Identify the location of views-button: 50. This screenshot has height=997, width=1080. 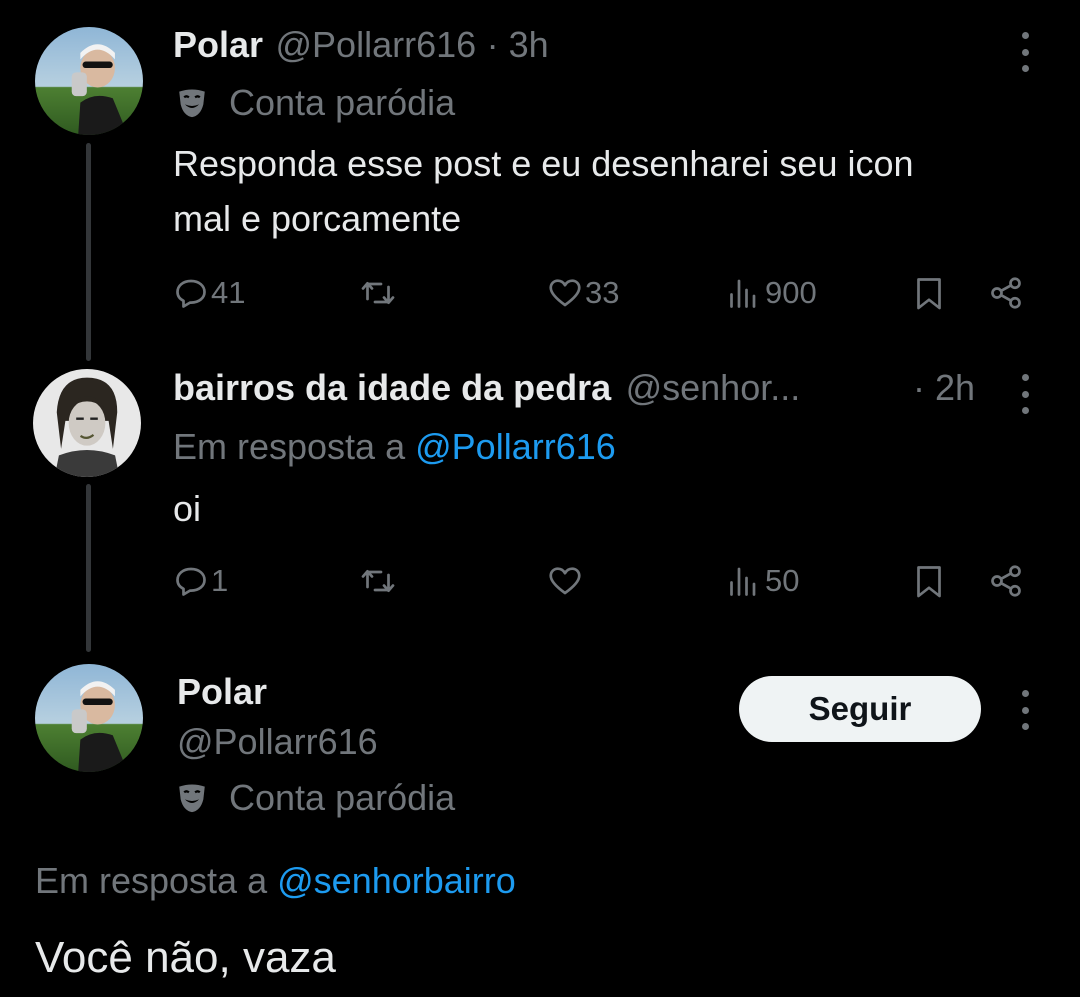
(763, 581).